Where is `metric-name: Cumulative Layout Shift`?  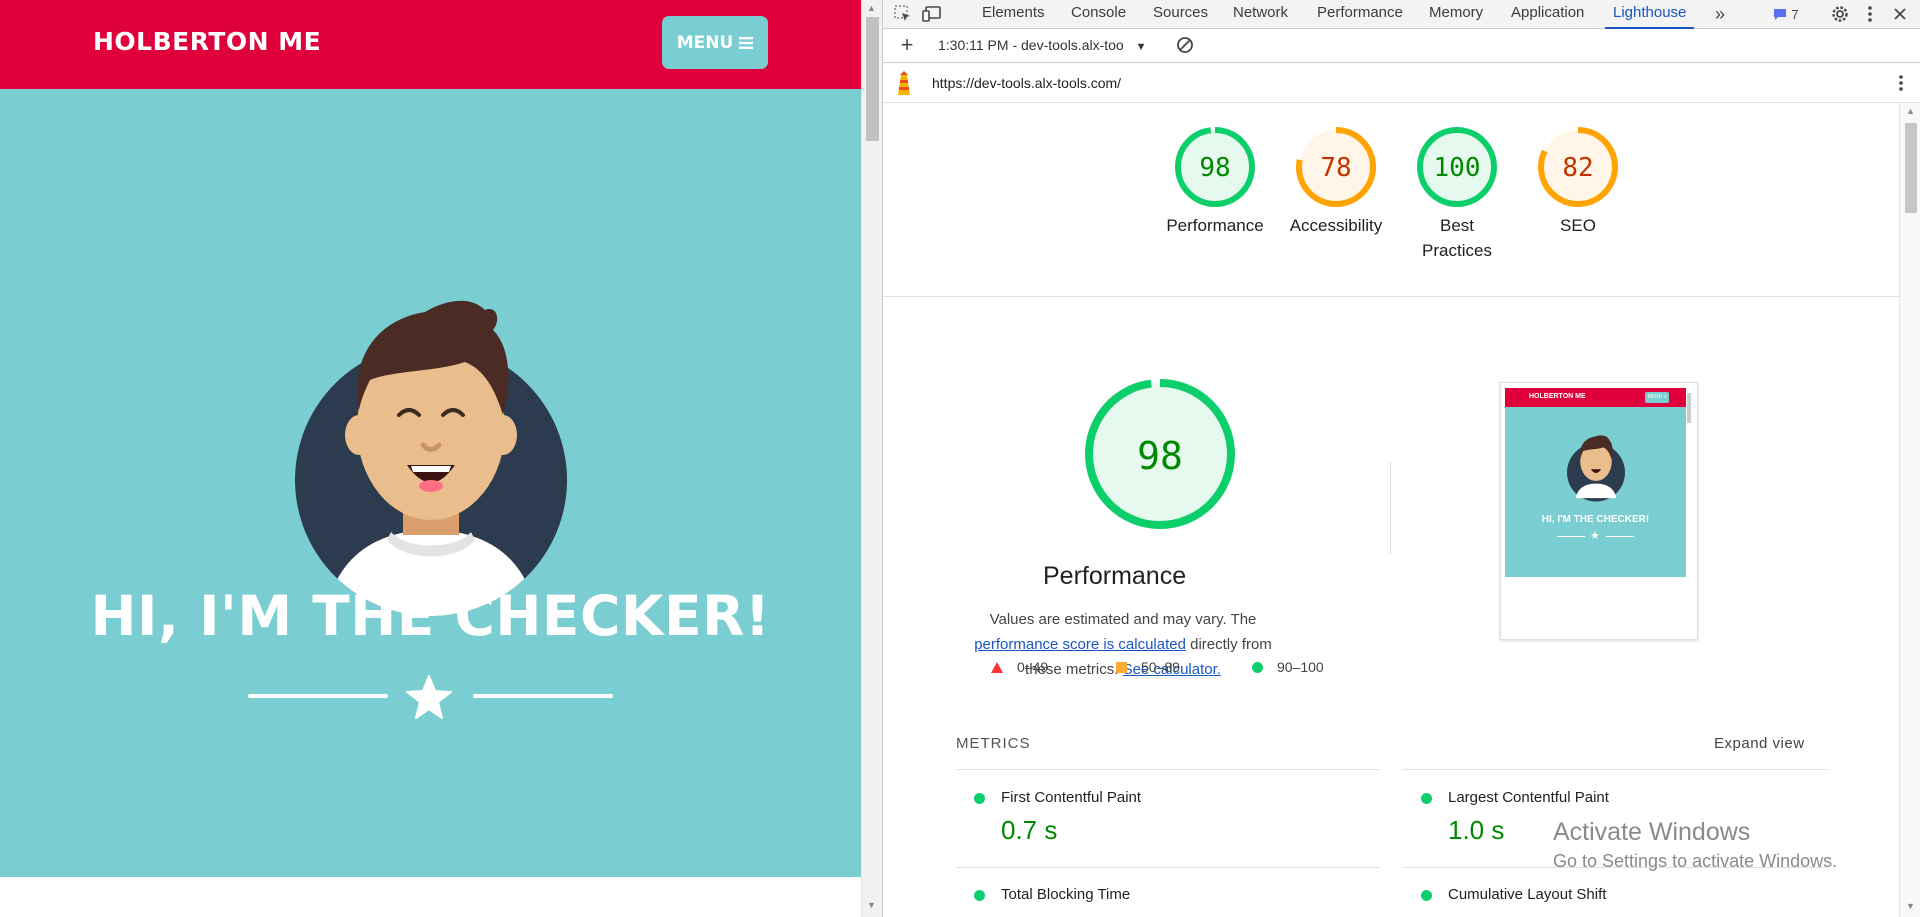 metric-name: Cumulative Layout Shift is located at coordinates (1527, 894).